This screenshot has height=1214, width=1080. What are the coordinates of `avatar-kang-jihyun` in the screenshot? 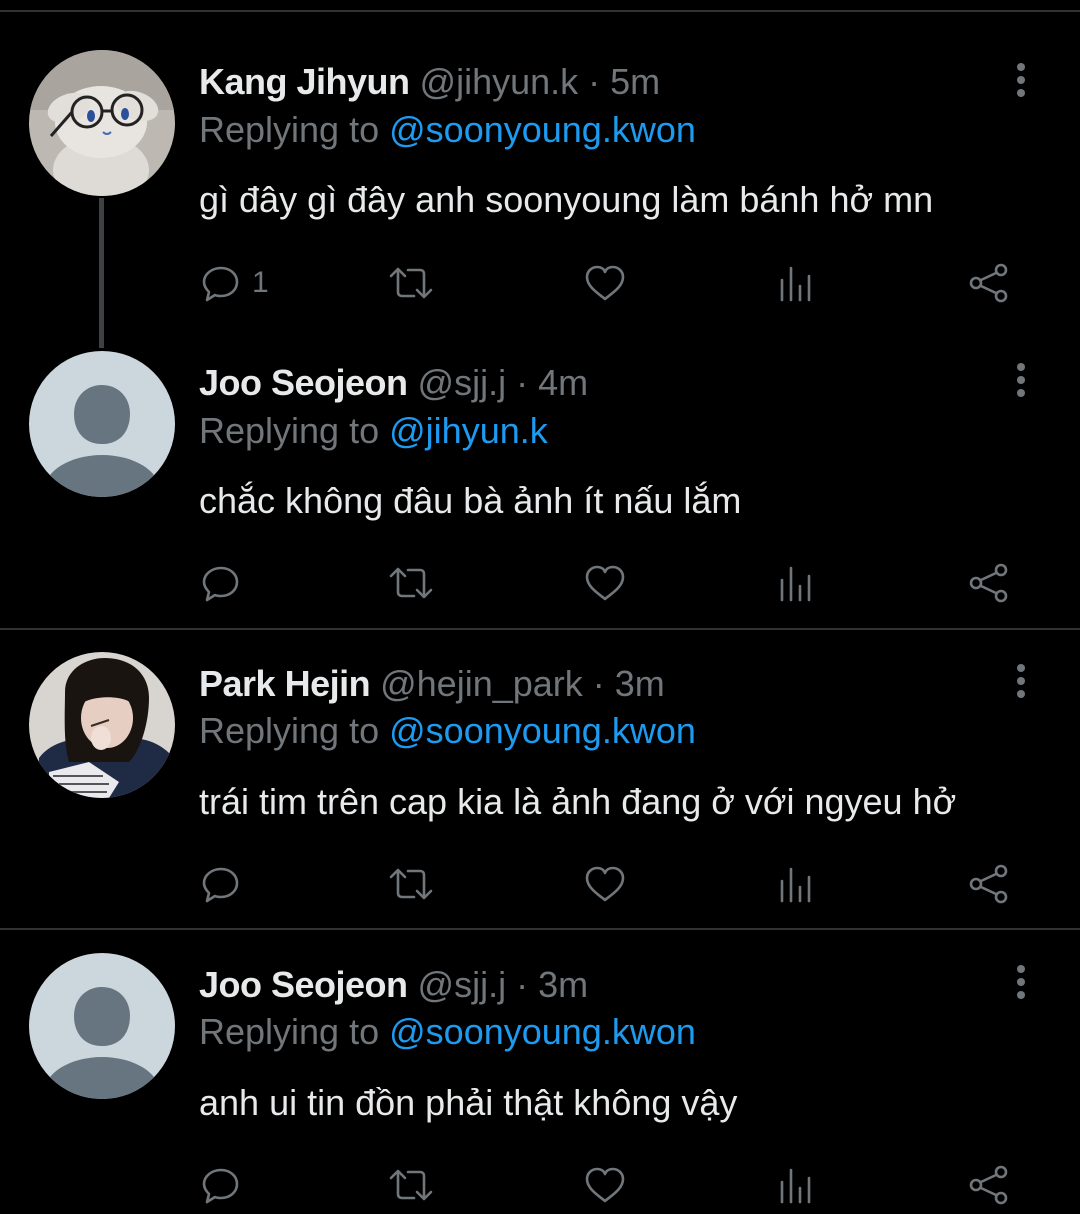 It's located at (102, 123).